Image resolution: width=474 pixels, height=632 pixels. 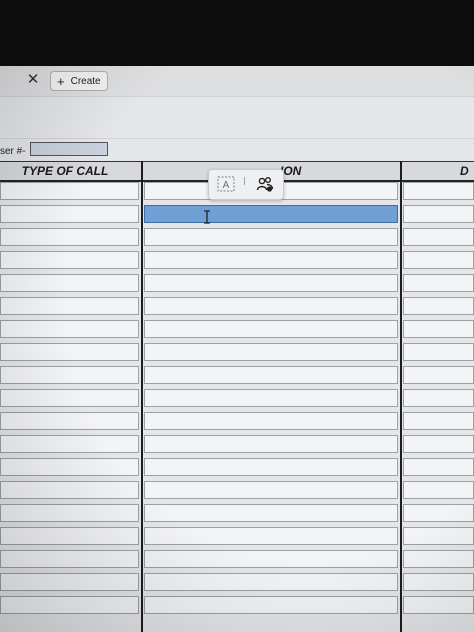 I want to click on create-button: + Create, so click(x=79, y=81).